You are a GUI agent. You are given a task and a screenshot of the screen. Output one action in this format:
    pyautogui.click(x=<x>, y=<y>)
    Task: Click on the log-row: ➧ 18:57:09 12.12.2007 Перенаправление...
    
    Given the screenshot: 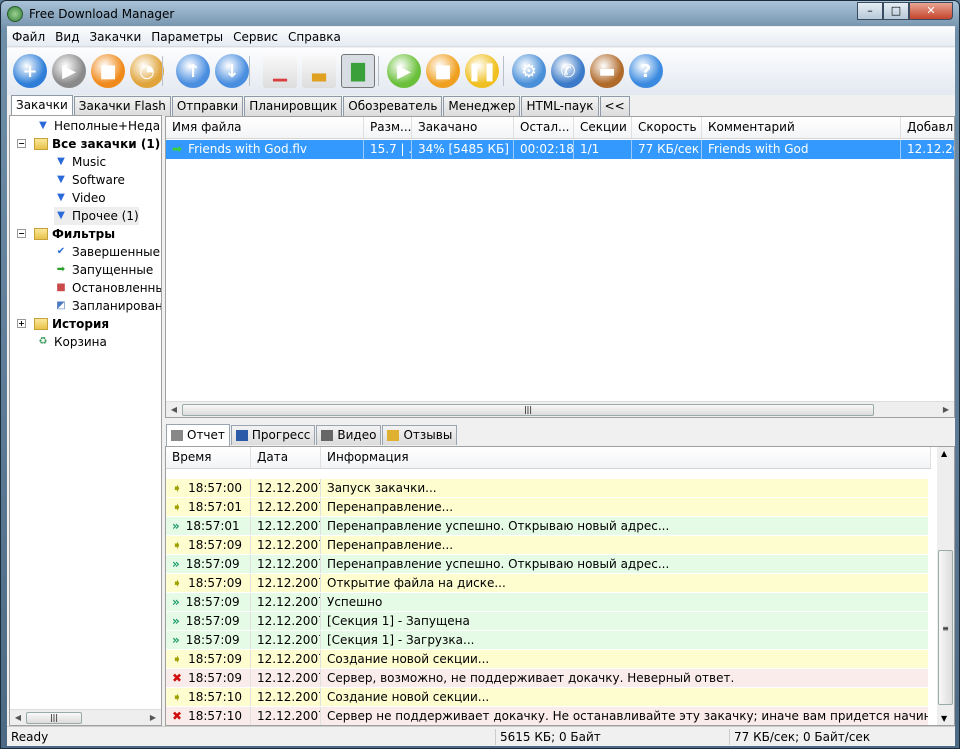 What is the action you would take?
    pyautogui.click(x=547, y=545)
    